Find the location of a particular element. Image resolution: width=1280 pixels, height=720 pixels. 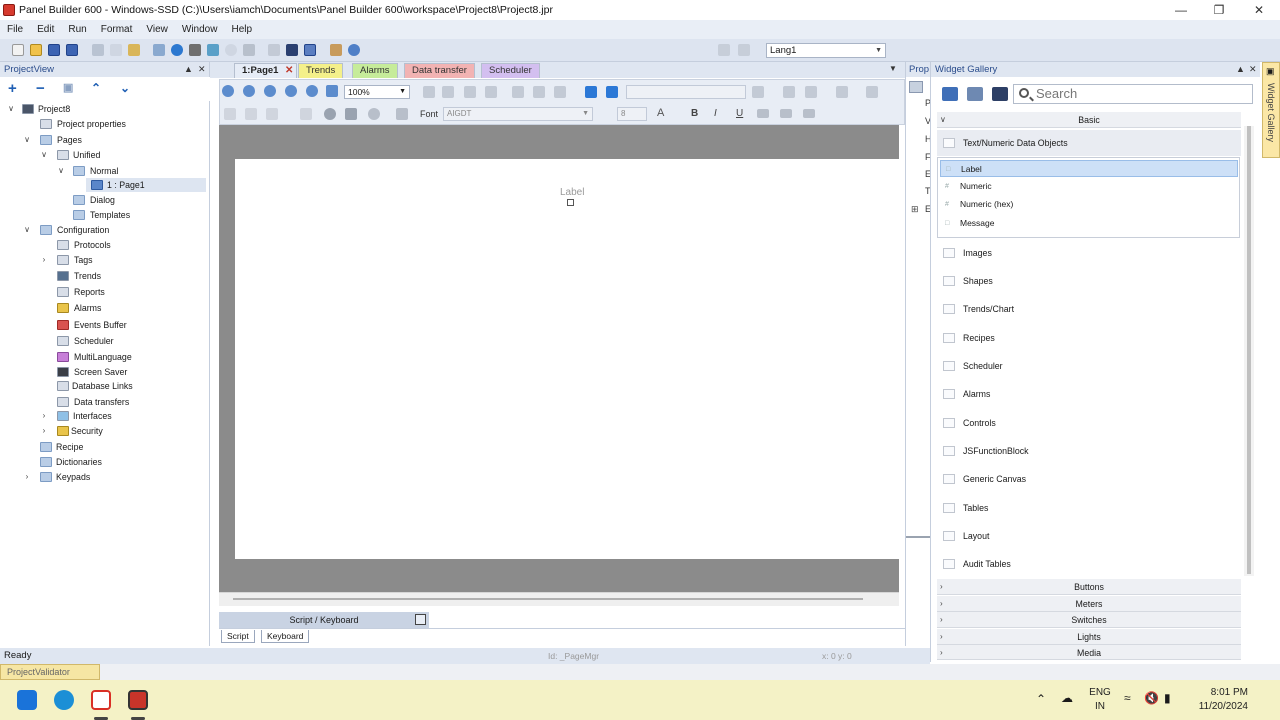

align-right-icon is located at coordinates (809, 113).